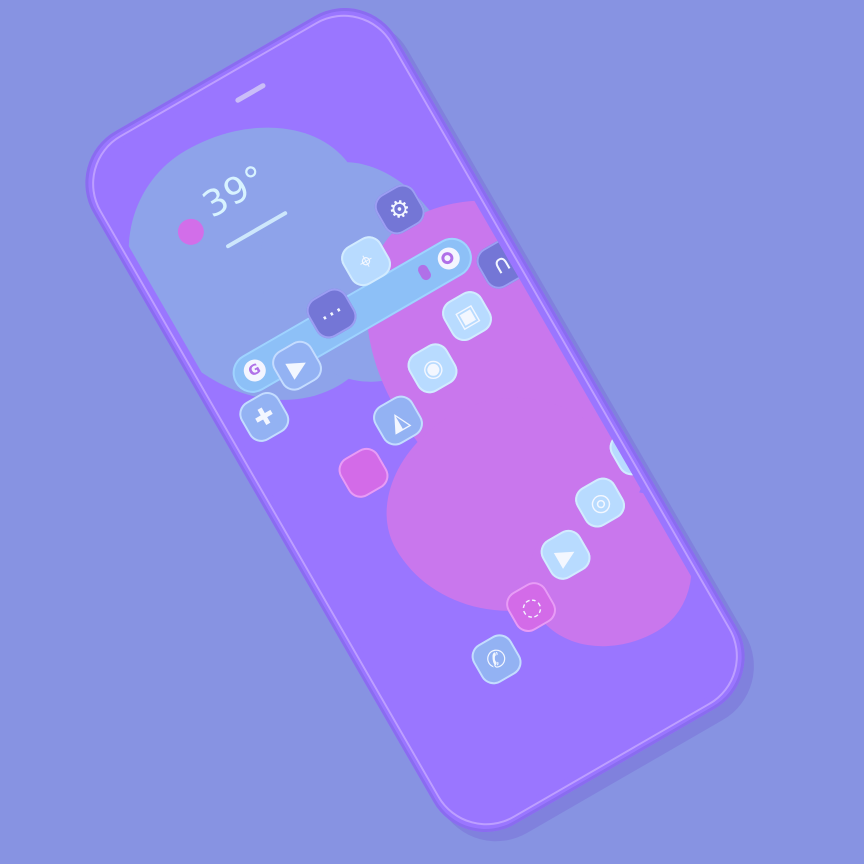 Image resolution: width=864 pixels, height=864 pixels. Describe the element at coordinates (254, 370) in the screenshot. I see `google-logo-icon: G` at that location.